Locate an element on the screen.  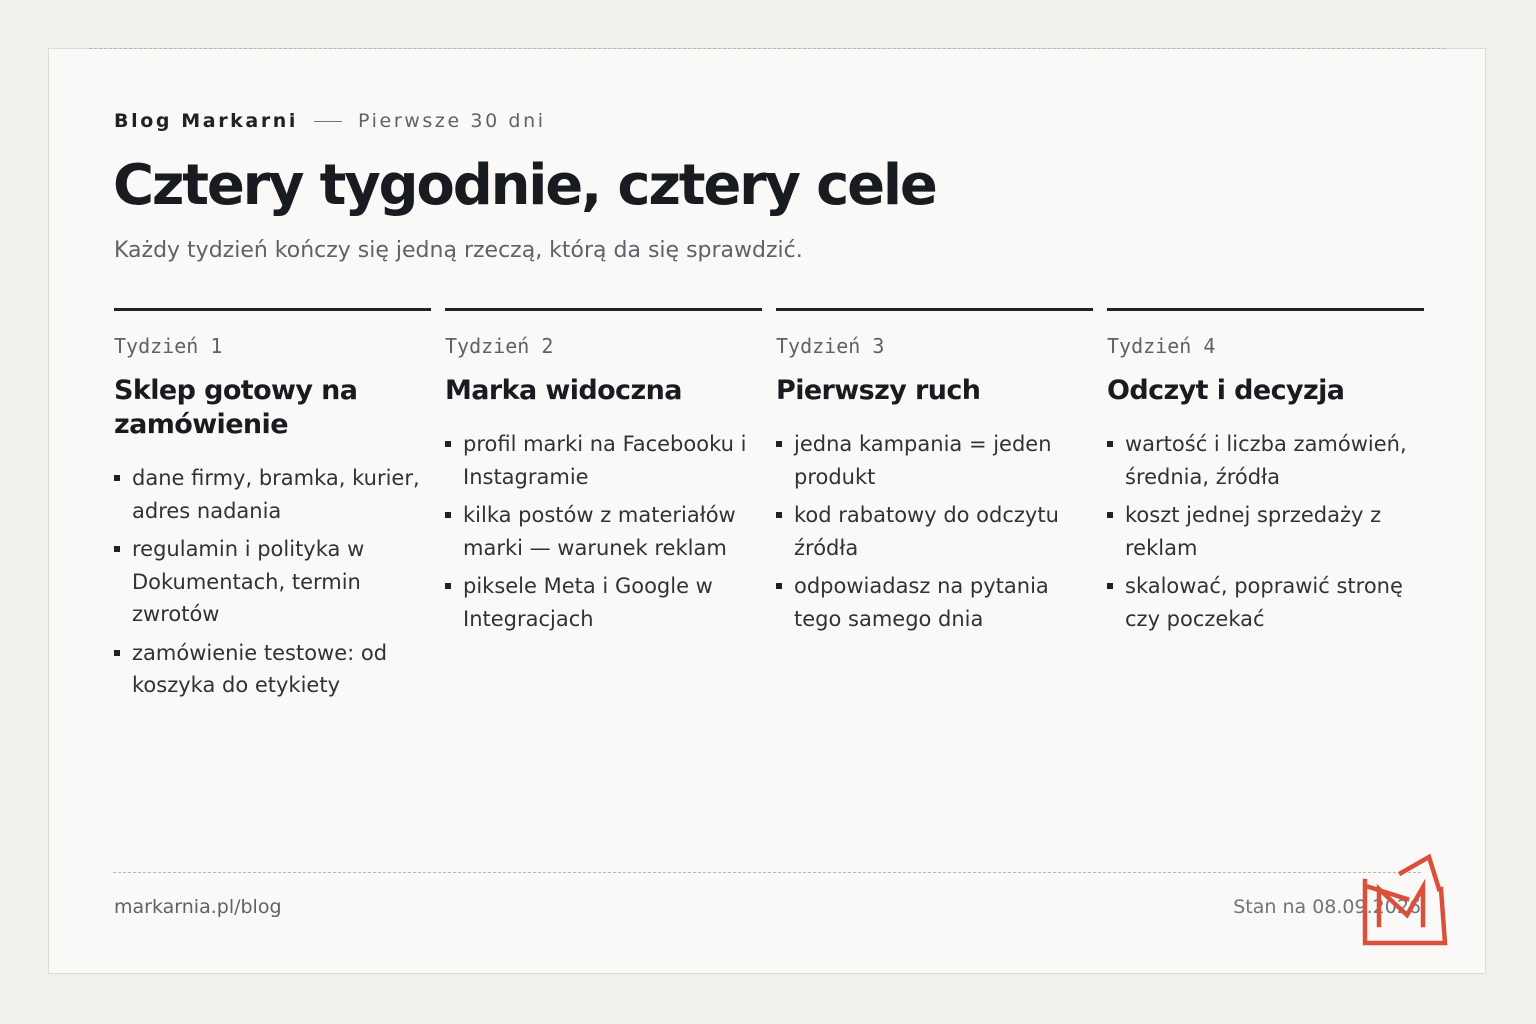
list-item: koszt jednej sprzedaży z reklam is located at coordinates (1265, 531).